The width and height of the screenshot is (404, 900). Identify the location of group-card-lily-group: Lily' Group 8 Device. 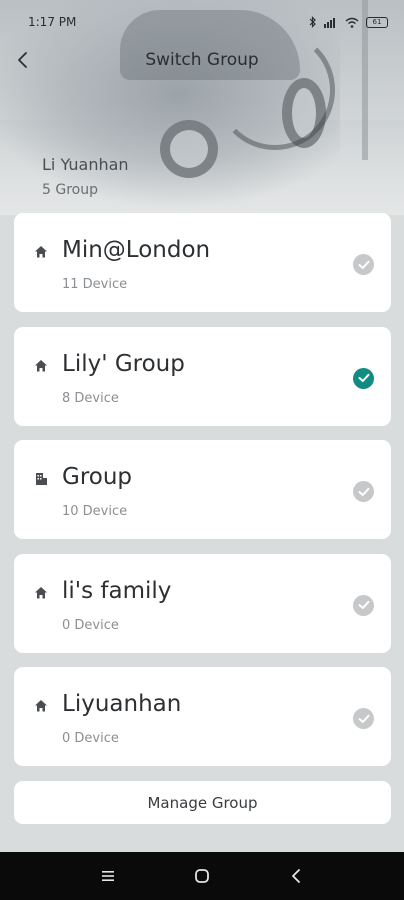
(202, 376).